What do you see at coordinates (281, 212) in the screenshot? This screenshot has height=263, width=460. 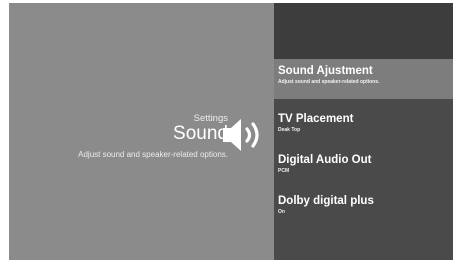 I see `menu-item-value: On` at bounding box center [281, 212].